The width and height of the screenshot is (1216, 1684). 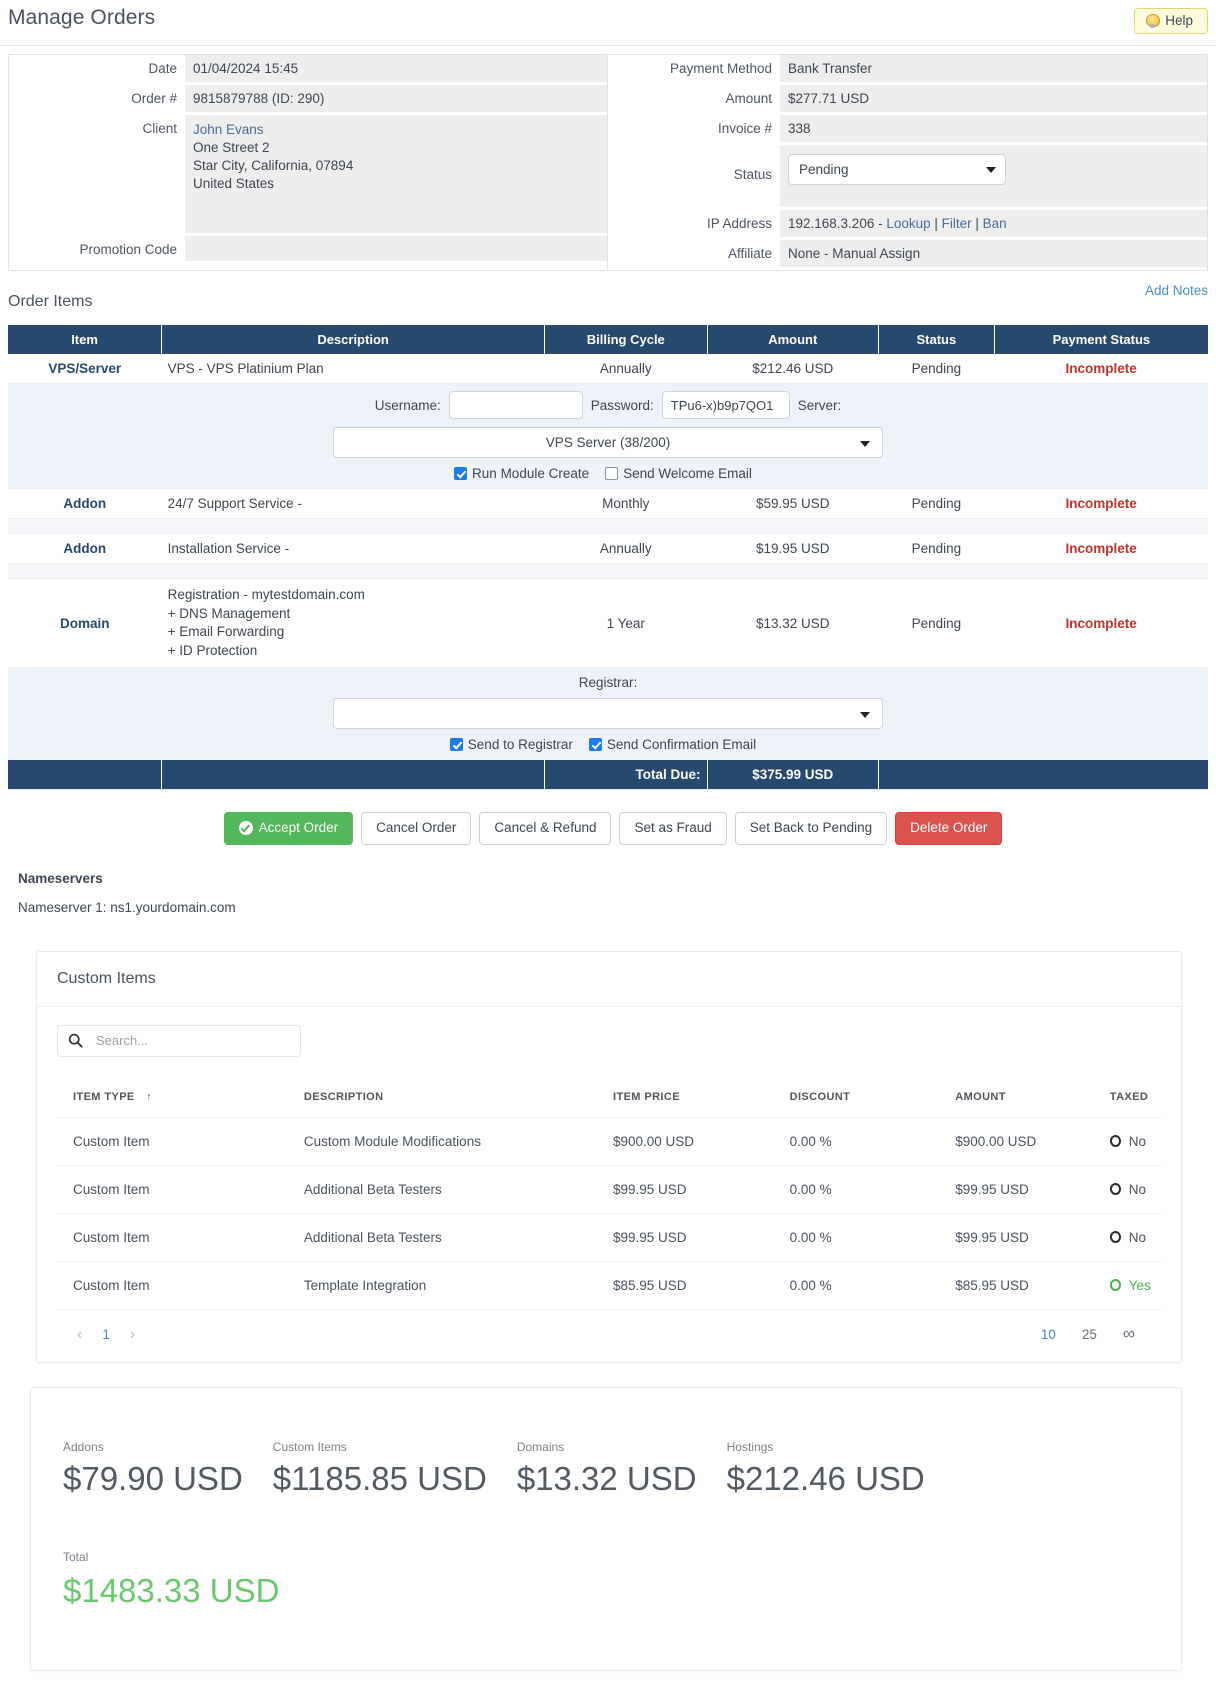 What do you see at coordinates (936, 503) in the screenshot?
I see `row-status: Pending` at bounding box center [936, 503].